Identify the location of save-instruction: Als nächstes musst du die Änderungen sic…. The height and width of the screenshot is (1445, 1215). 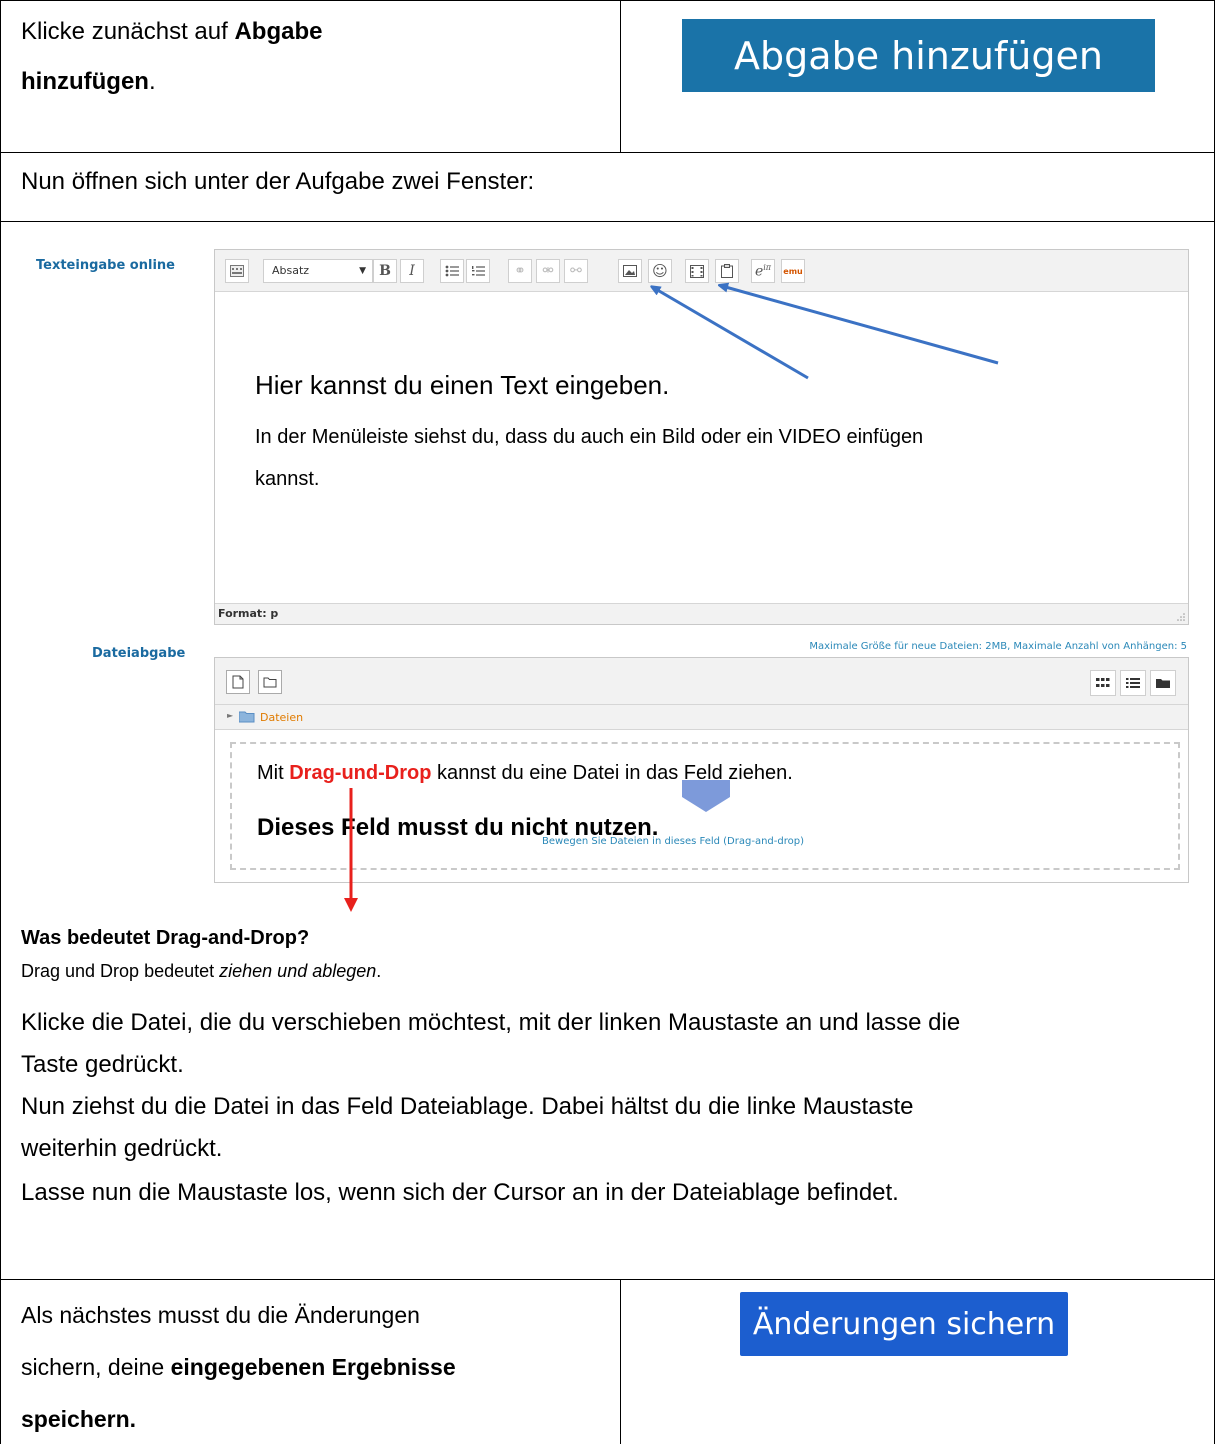
(238, 1367).